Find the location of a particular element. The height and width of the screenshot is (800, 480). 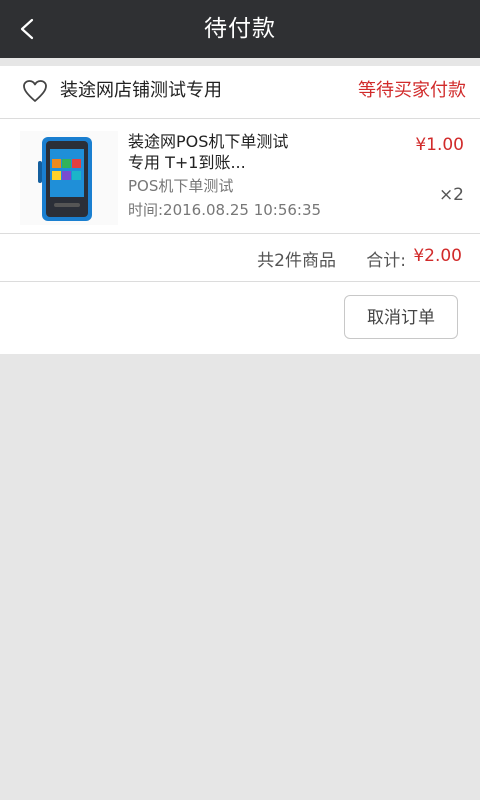

product-quantity: ×2 is located at coordinates (451, 195).